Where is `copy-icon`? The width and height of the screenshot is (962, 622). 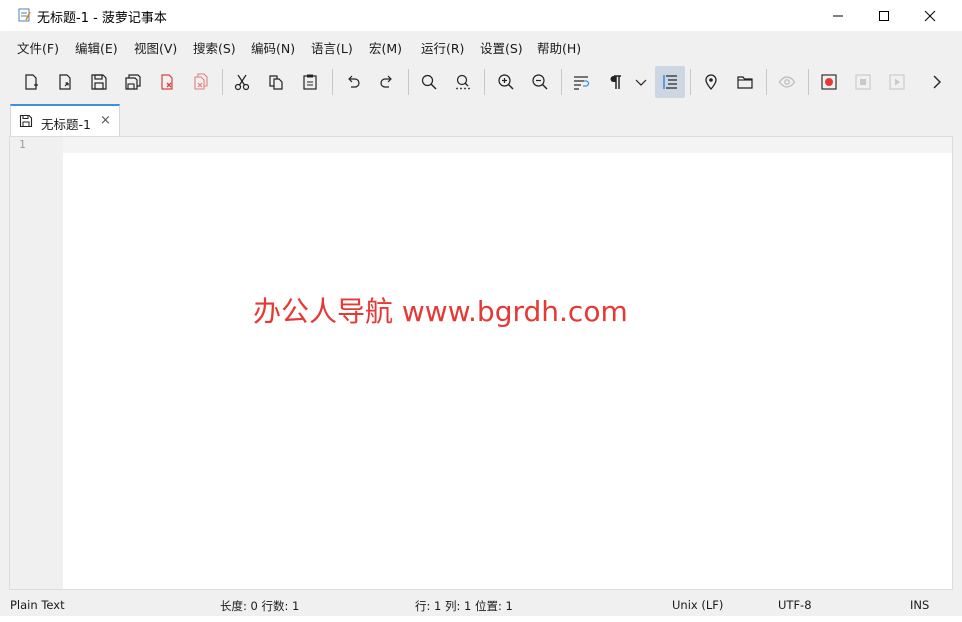
copy-icon is located at coordinates (276, 82).